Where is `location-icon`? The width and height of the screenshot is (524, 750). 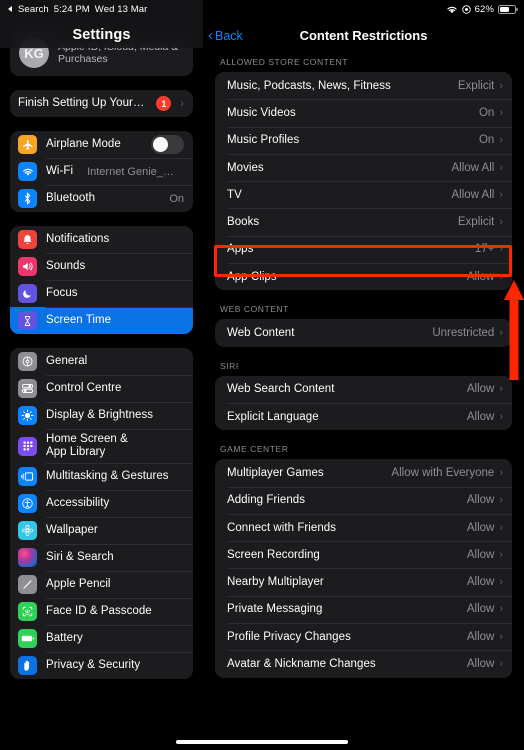 location-icon is located at coordinates (466, 9).